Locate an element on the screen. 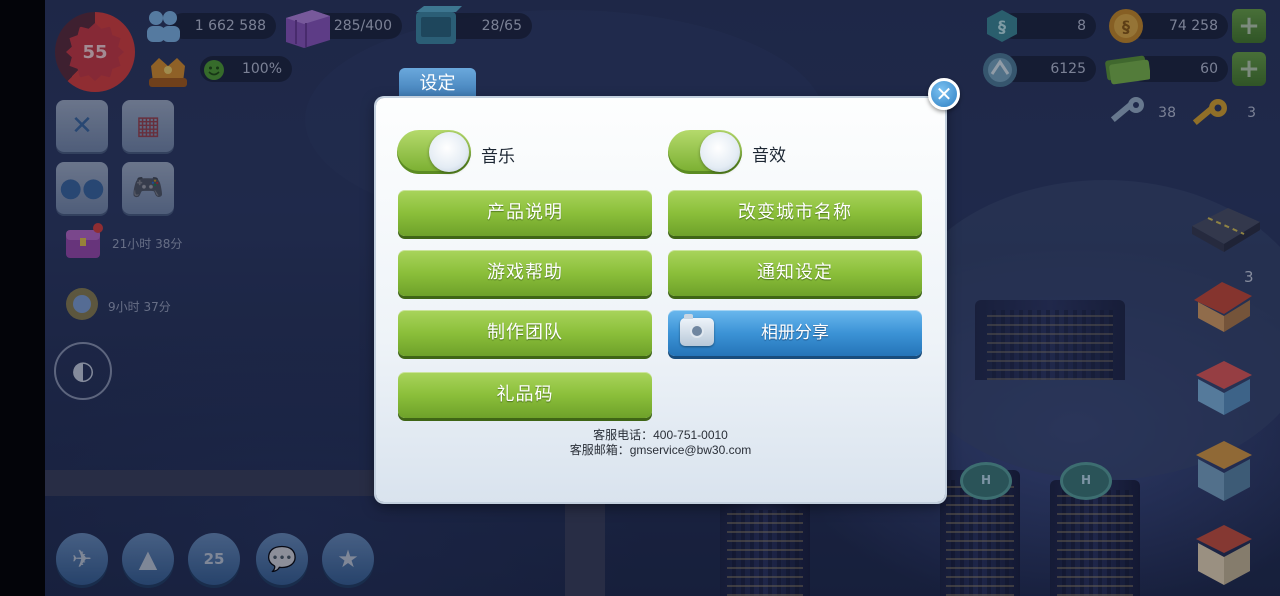 This screenshot has width=1280, height=596. settings-title: 设定 is located at coordinates (437, 83).